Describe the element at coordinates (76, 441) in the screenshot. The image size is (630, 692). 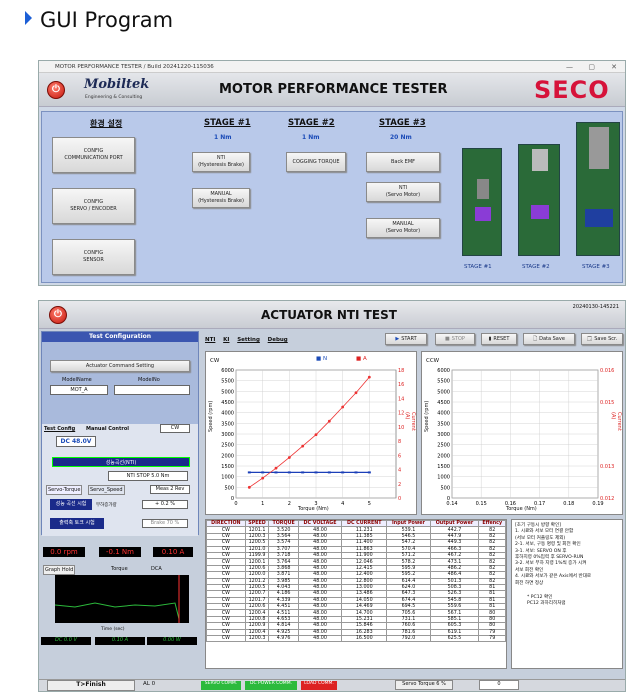
I see `voltage-field: DC 48.0V` at that location.